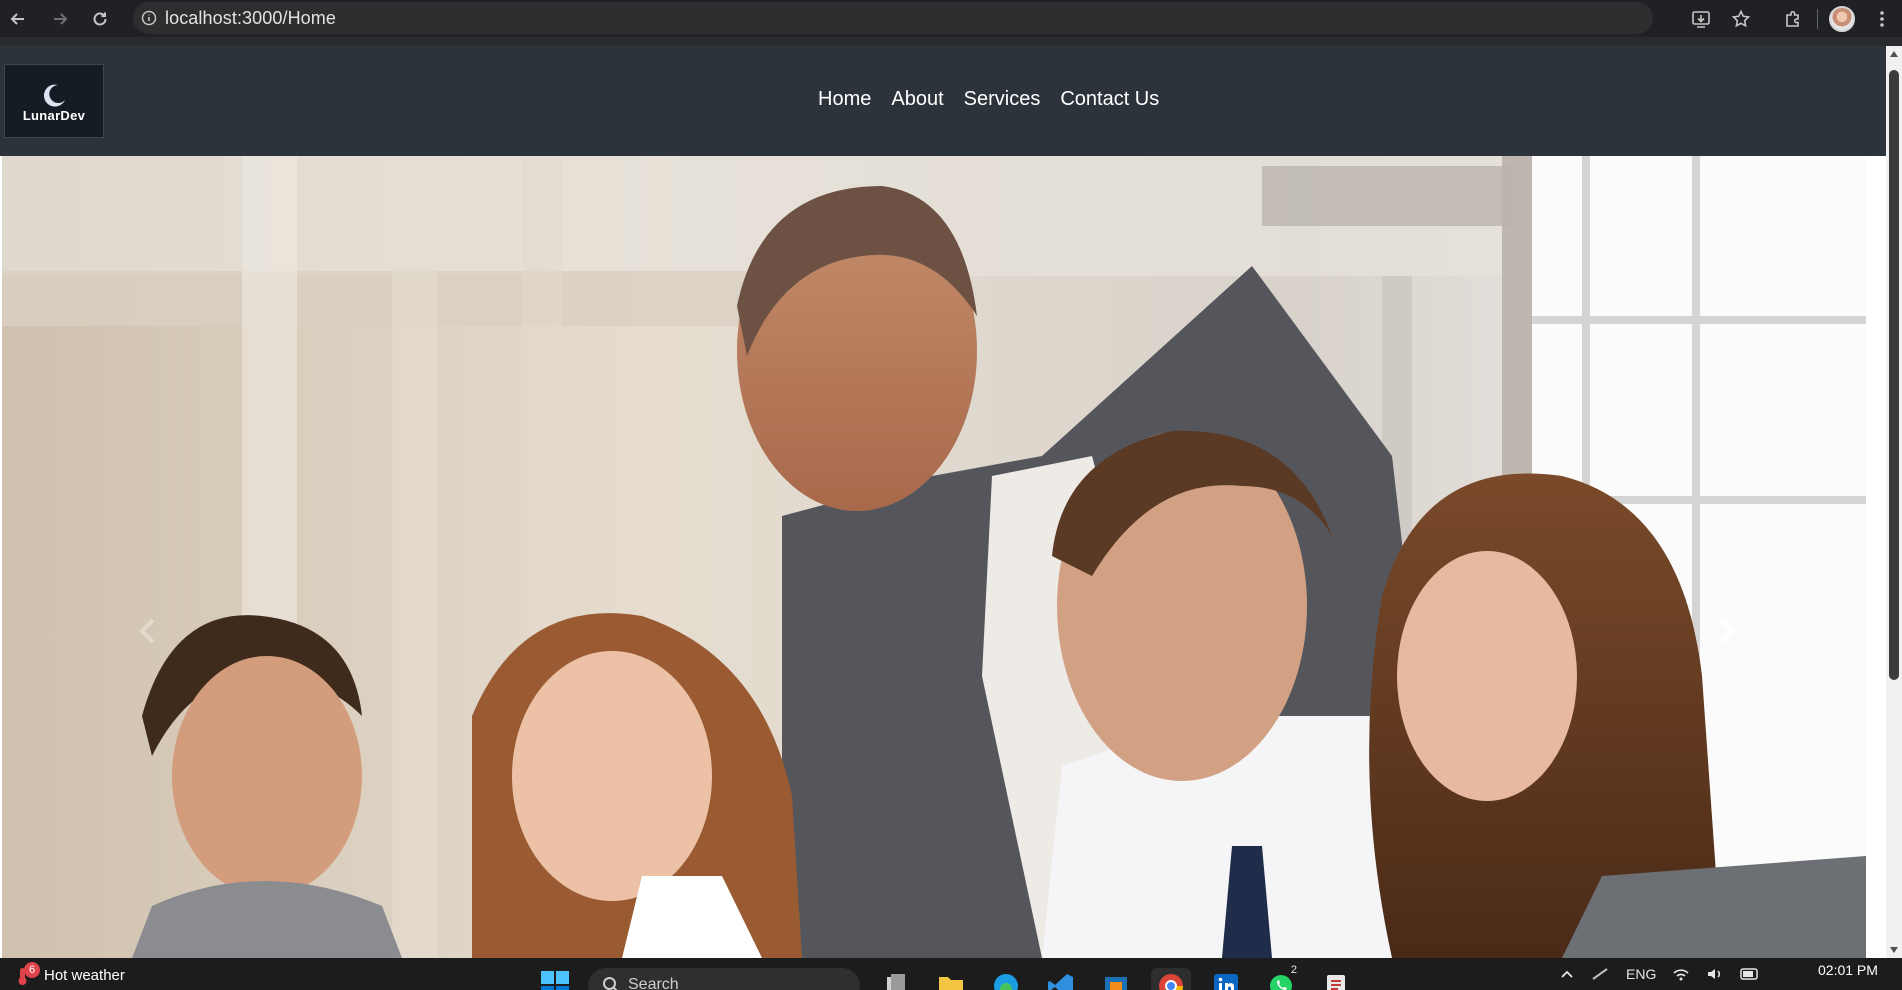 This screenshot has height=990, width=1902. What do you see at coordinates (1641, 974) in the screenshot?
I see `language-indicator: ENG` at bounding box center [1641, 974].